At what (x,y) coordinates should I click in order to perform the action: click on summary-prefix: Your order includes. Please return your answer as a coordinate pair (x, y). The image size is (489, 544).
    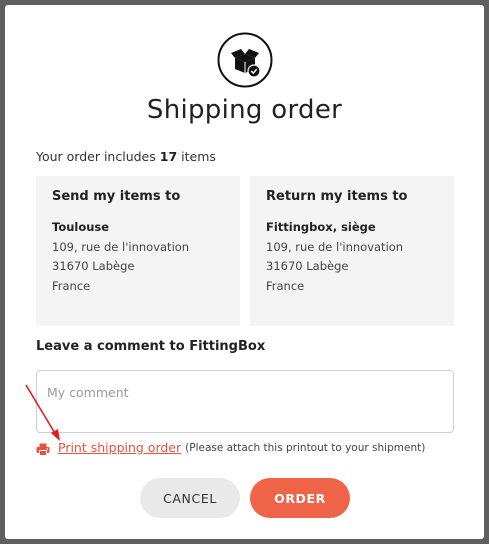
    Looking at the image, I should click on (96, 156).